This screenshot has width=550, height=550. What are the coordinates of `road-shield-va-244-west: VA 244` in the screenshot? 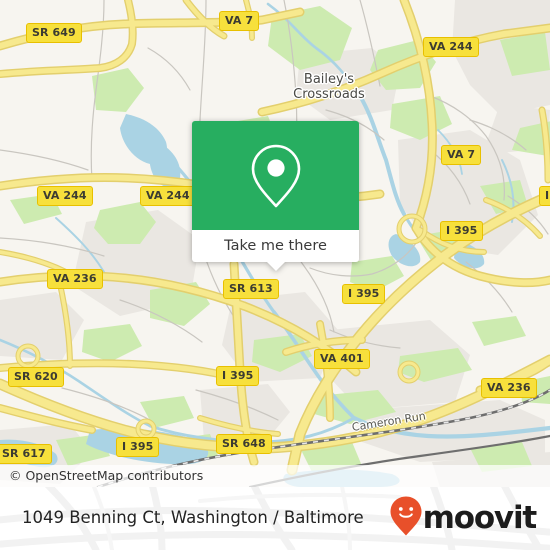 It's located at (65, 196).